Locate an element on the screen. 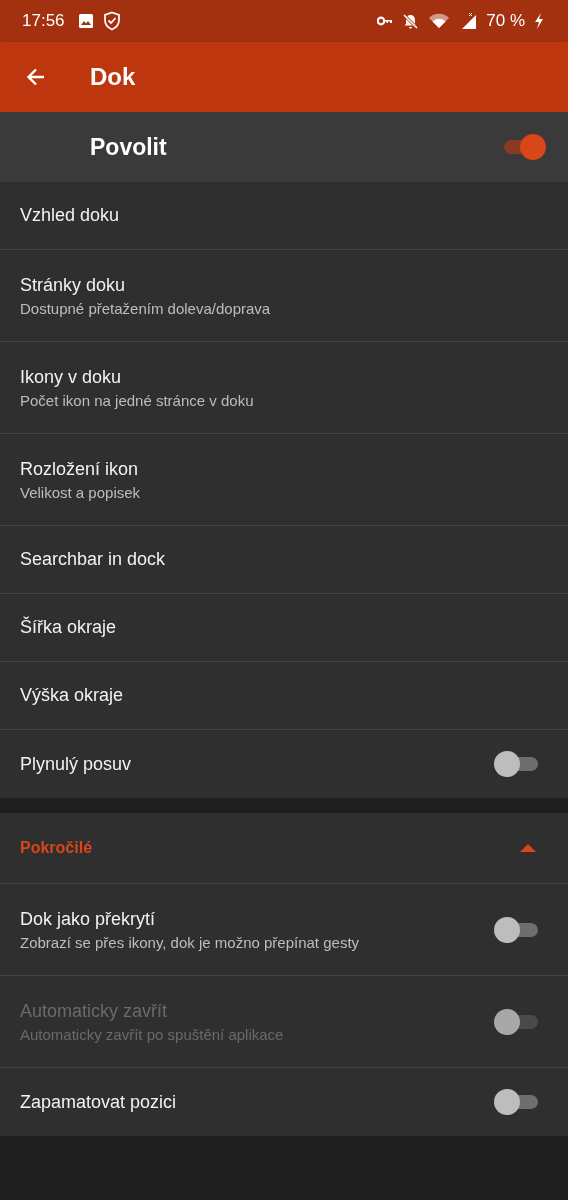 The image size is (568, 1200). bell-off-icon is located at coordinates (411, 21).